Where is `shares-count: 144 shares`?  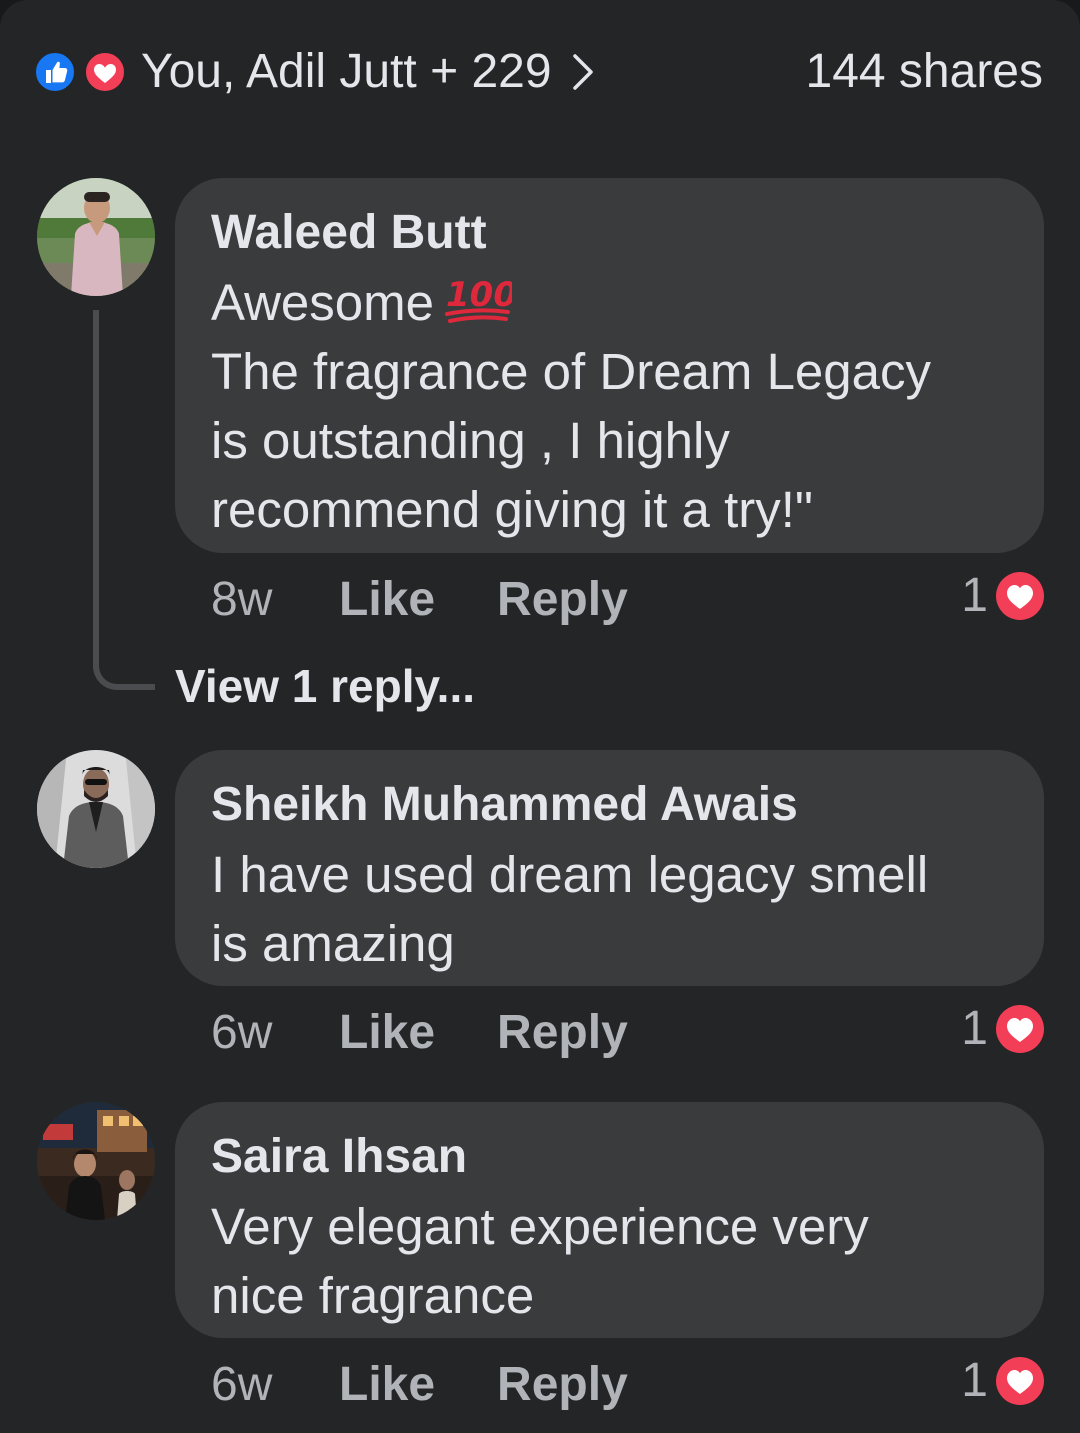 shares-count: 144 shares is located at coordinates (925, 72).